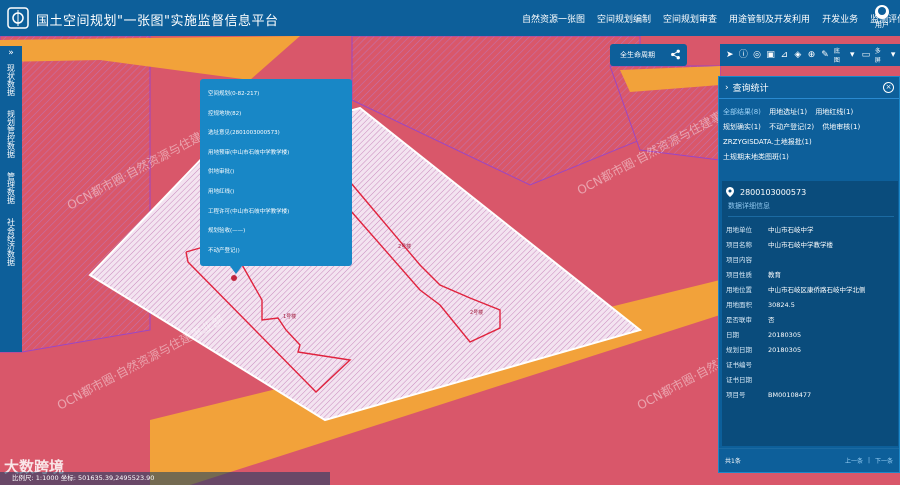  I want to click on lifecycle-label: 全生命周期, so click(637, 55).